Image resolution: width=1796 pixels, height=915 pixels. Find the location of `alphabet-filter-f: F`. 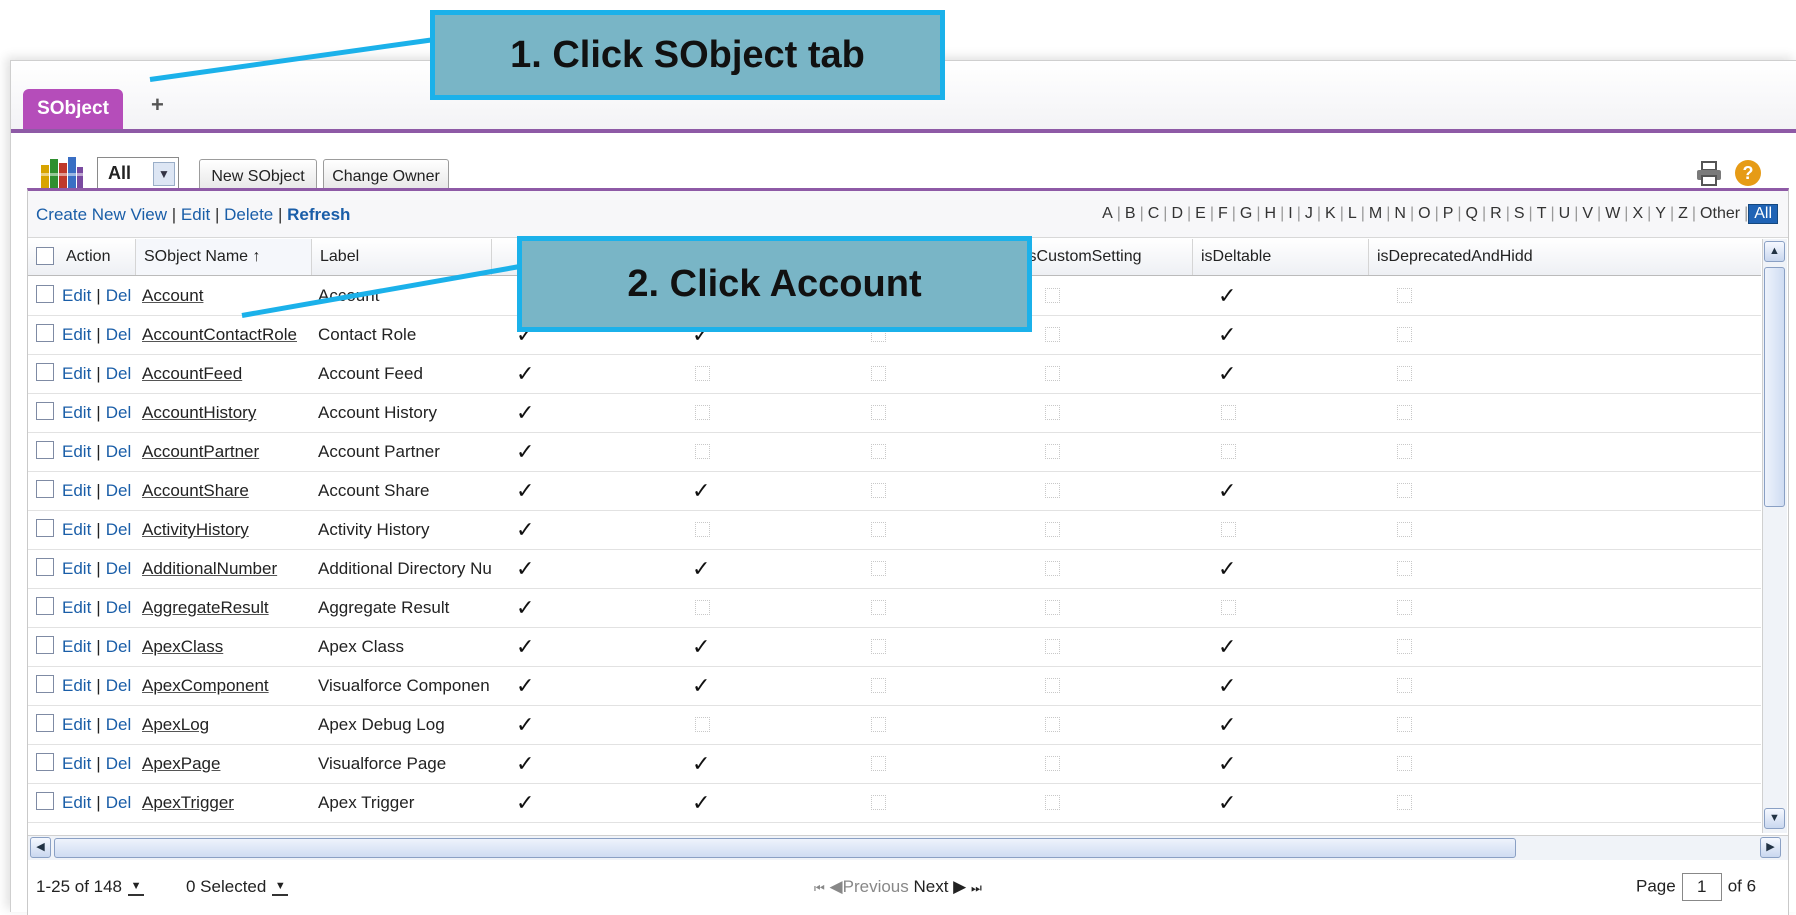

alphabet-filter-f: F is located at coordinates (1223, 214).